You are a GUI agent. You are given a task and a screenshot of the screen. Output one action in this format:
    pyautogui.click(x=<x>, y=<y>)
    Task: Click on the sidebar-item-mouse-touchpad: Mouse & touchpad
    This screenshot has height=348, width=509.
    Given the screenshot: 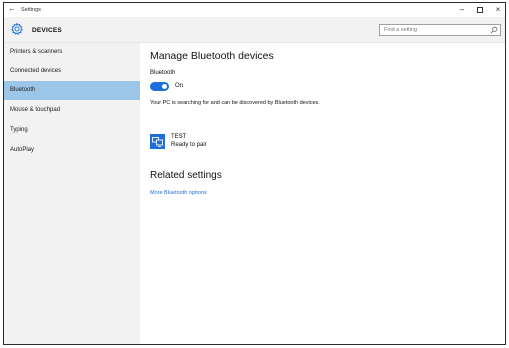 What is the action you would take?
    pyautogui.click(x=72, y=110)
    